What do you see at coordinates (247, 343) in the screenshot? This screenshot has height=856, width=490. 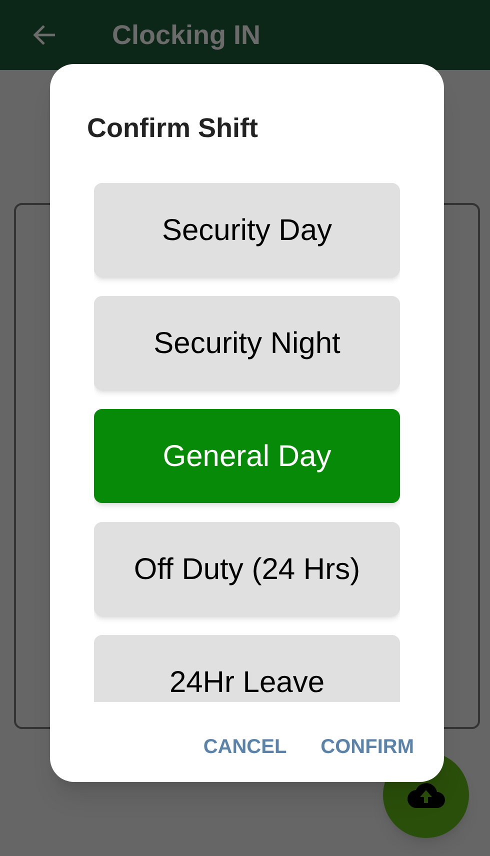 I see `shift-option: Security Night` at bounding box center [247, 343].